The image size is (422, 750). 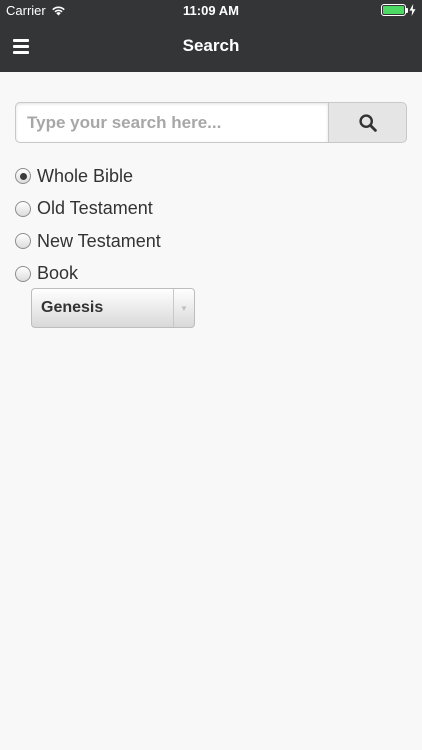 I want to click on page-title: Search, so click(x=211, y=45).